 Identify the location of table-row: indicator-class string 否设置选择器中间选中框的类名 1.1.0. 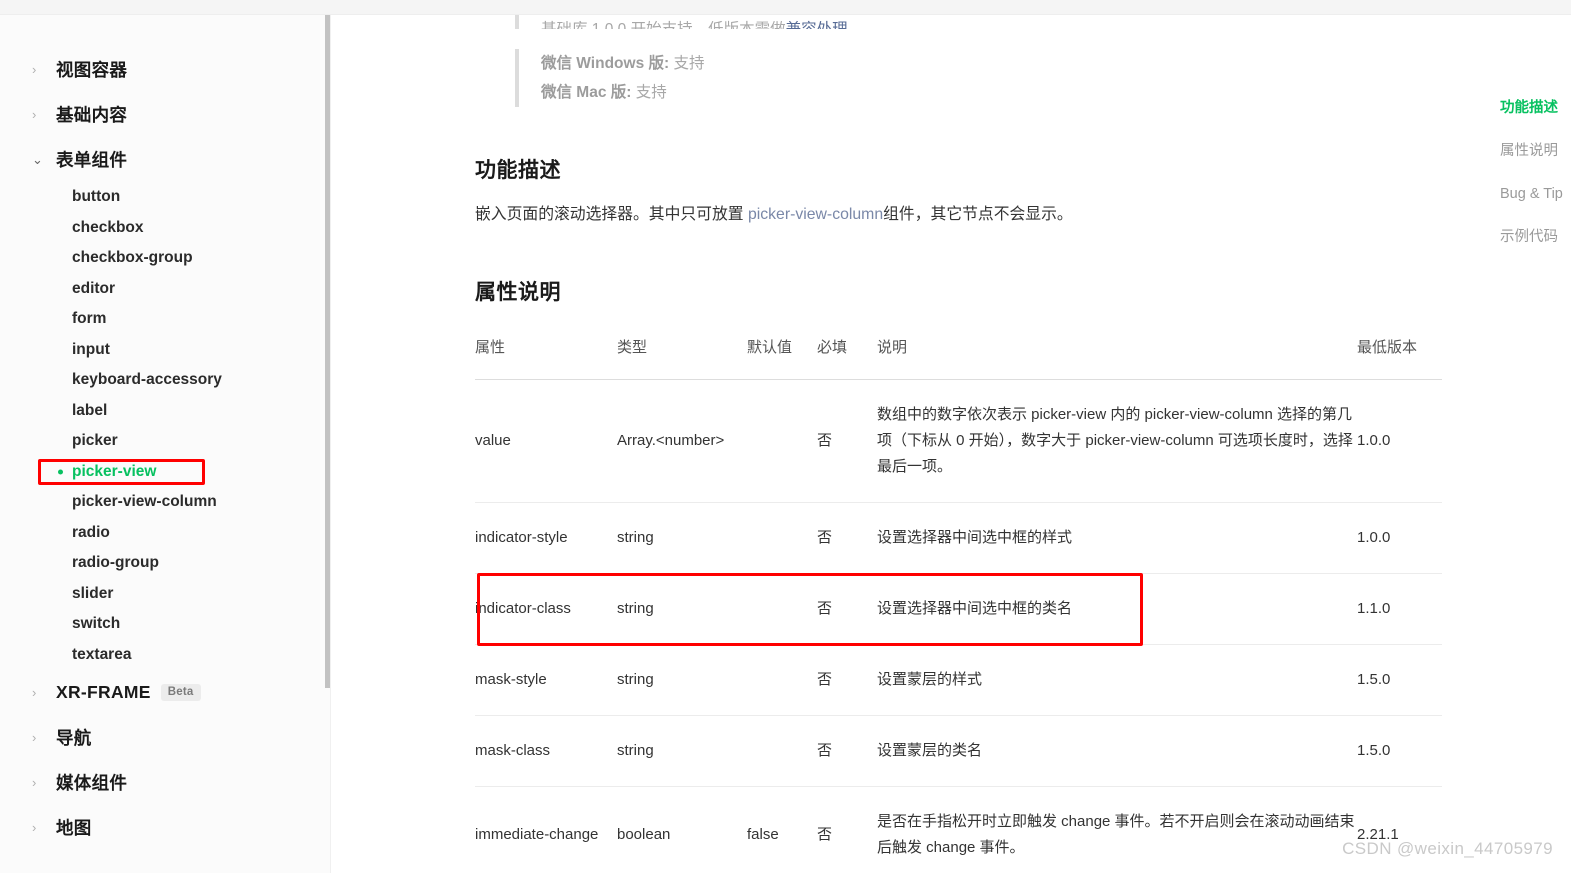
(958, 609).